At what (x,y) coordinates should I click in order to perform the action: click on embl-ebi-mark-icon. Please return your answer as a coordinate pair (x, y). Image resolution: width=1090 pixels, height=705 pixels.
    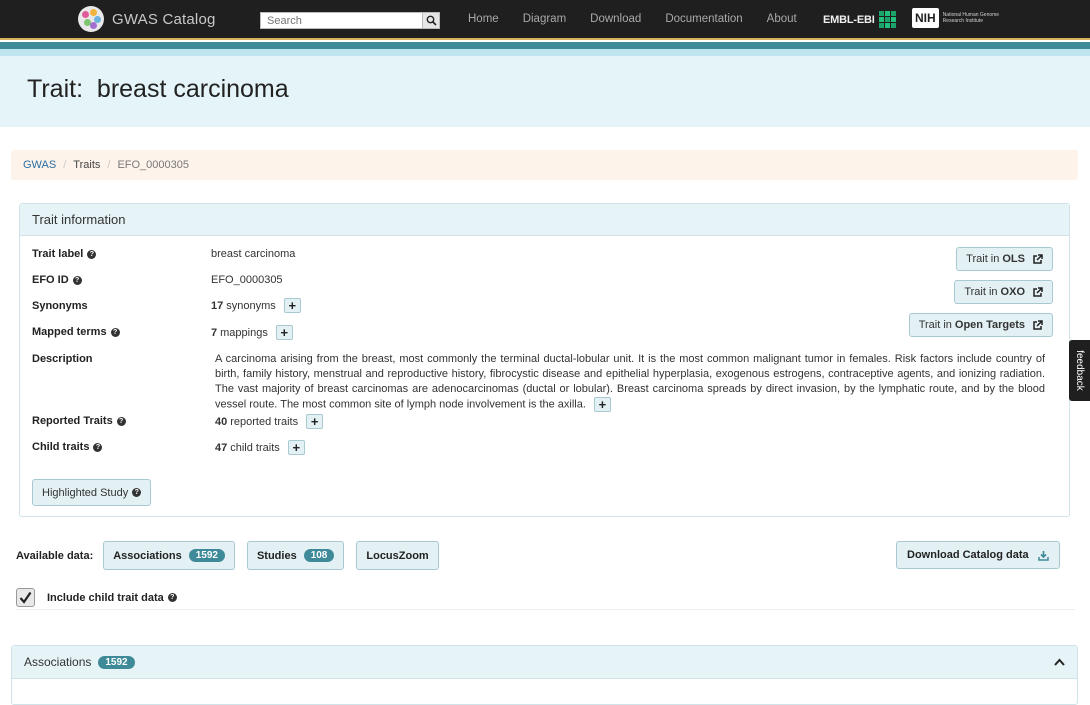
    Looking at the image, I should click on (887, 19).